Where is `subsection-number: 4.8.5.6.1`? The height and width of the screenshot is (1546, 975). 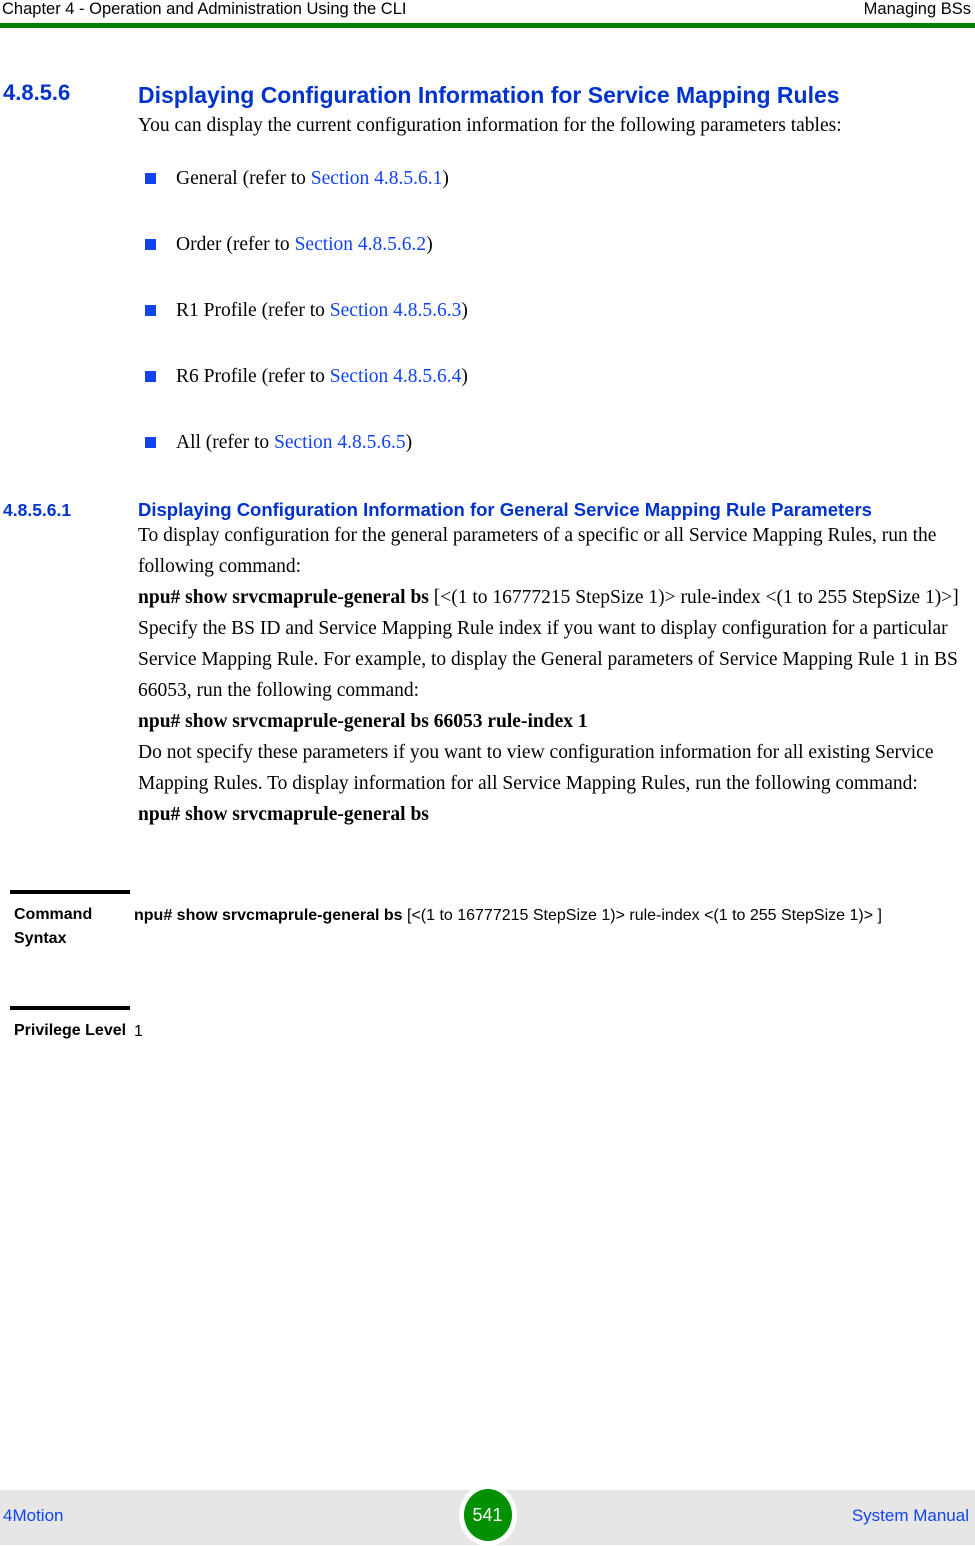 subsection-number: 4.8.5.6.1 is located at coordinates (37, 510).